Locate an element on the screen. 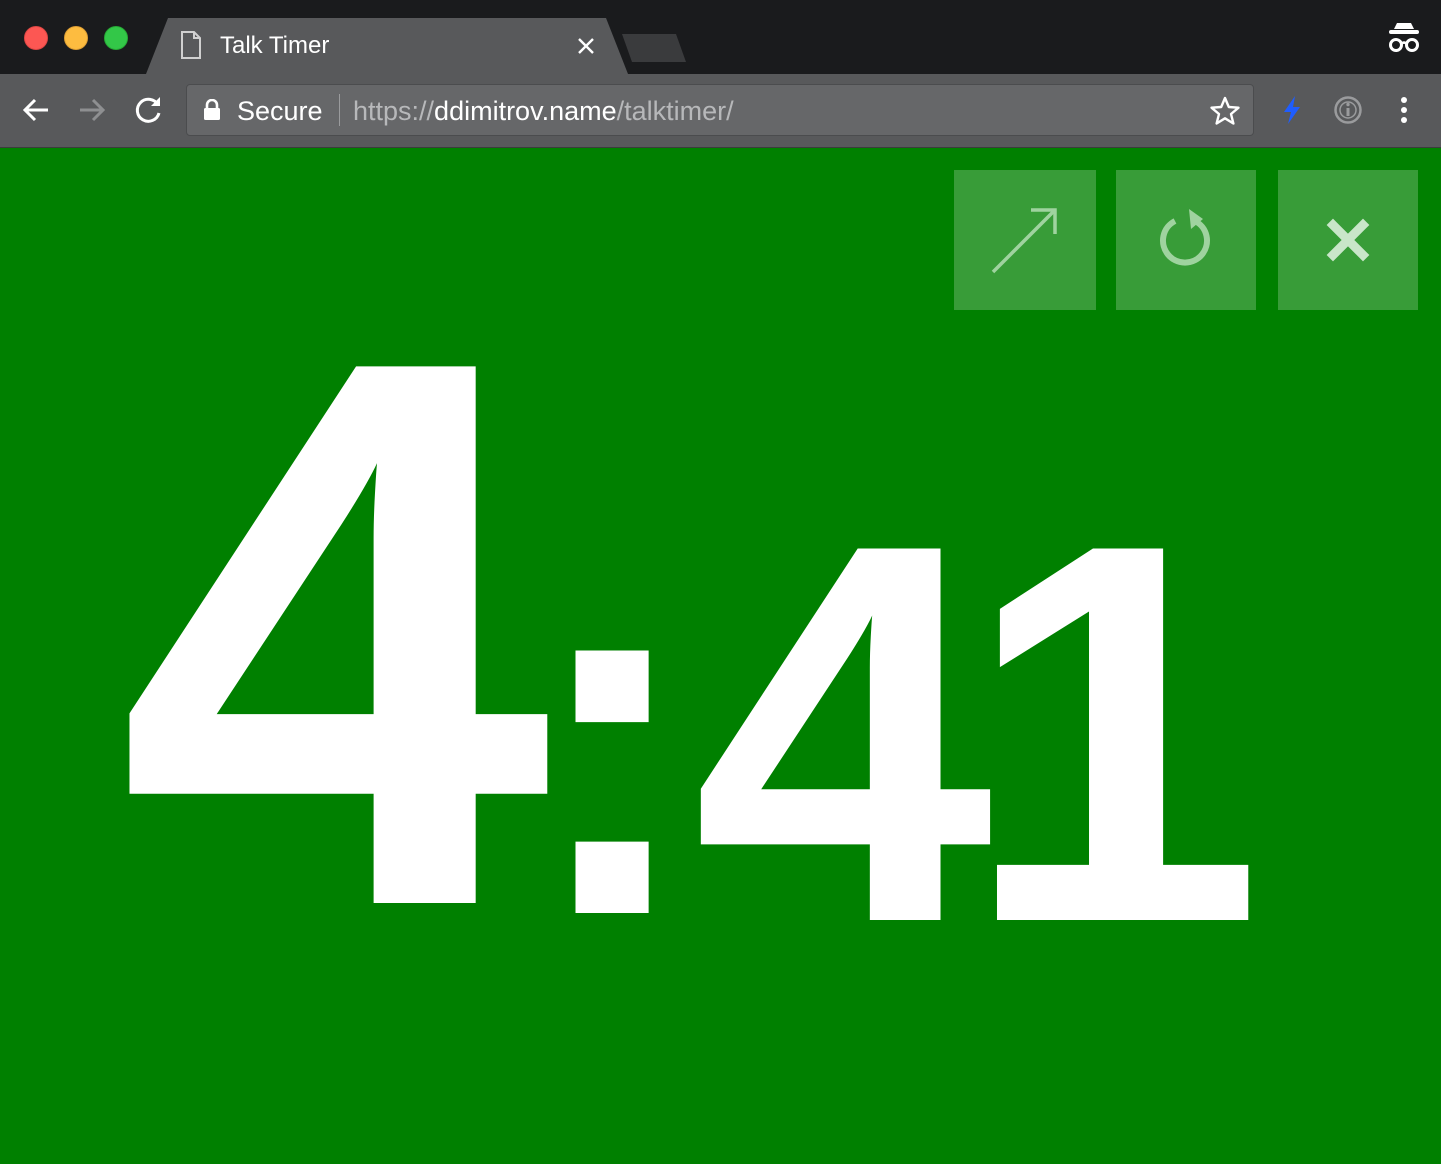 This screenshot has height=1164, width=1441. new-tab-button is located at coordinates (654, 48).